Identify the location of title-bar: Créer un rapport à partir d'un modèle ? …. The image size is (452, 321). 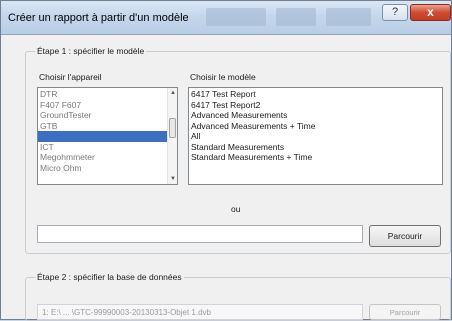
(226, 18).